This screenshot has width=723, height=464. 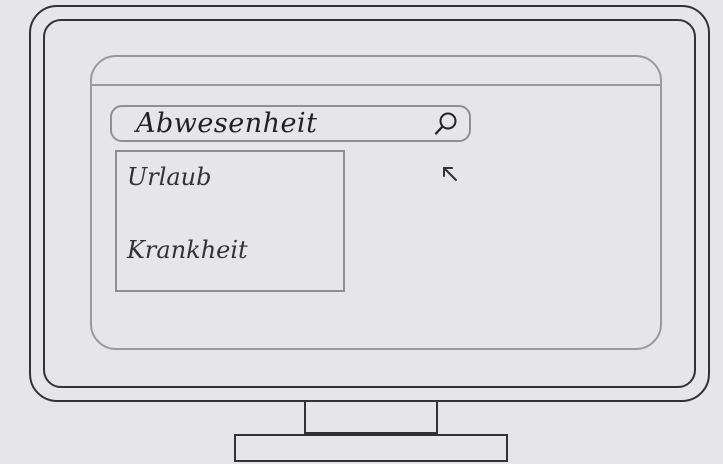 What do you see at coordinates (446, 124) in the screenshot?
I see `search-icon` at bounding box center [446, 124].